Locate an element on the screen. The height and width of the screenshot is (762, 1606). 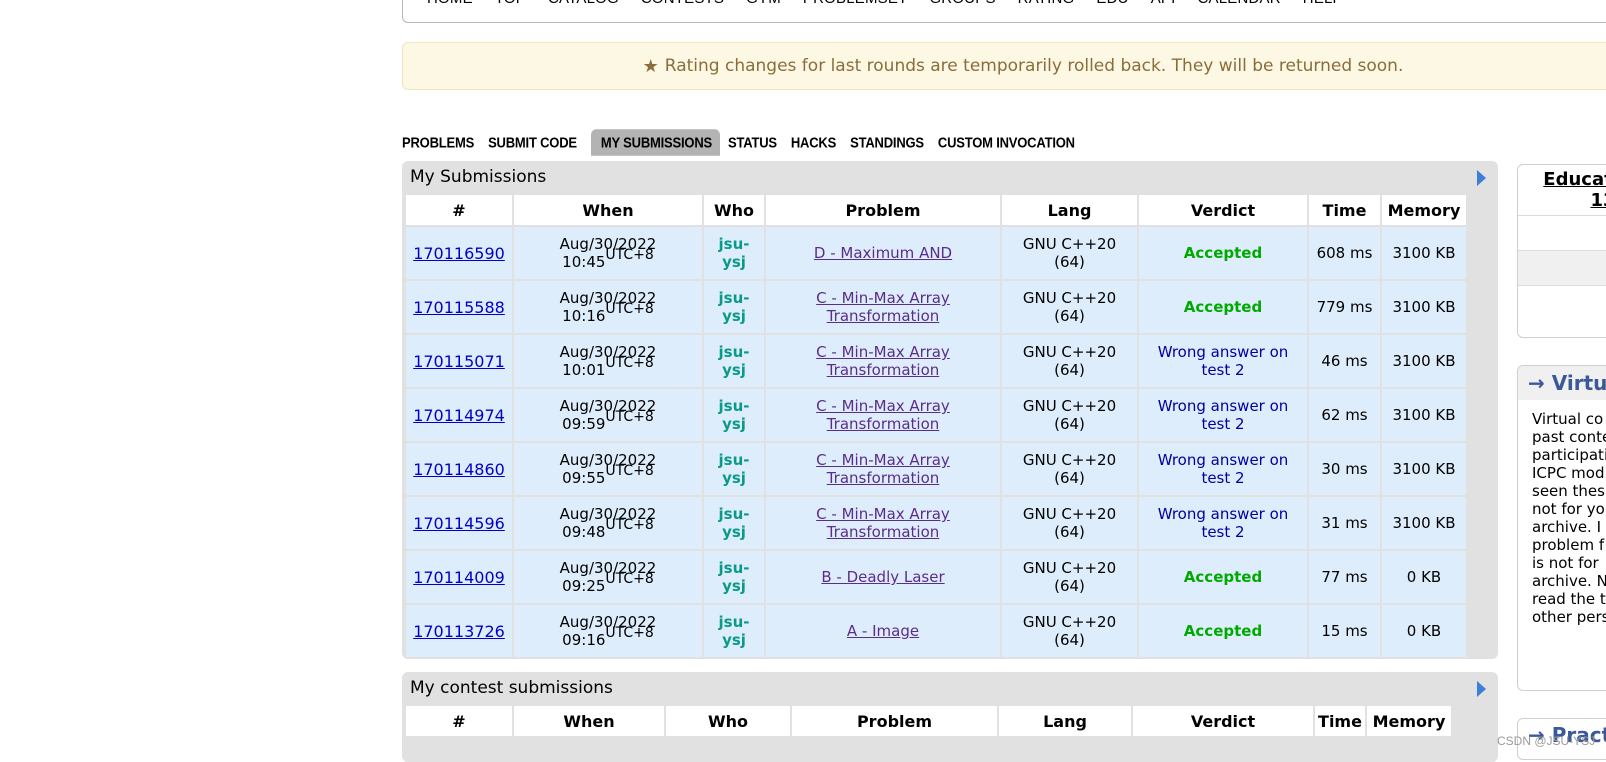
time-cell: 779 ms is located at coordinates (1344, 307).